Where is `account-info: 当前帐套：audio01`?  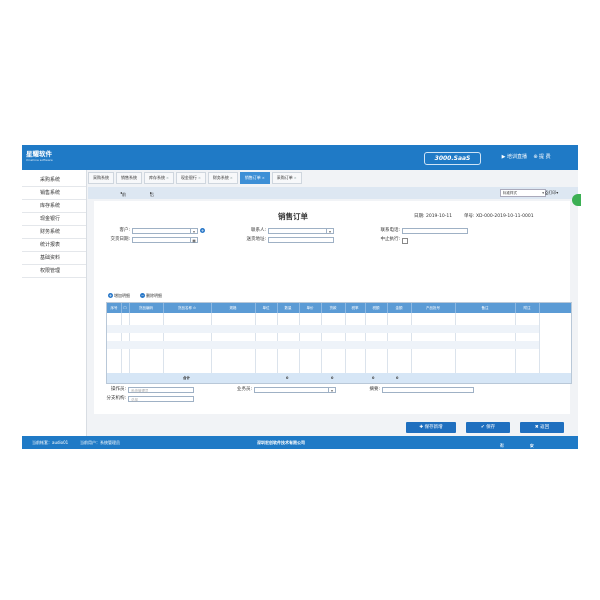 account-info: 当前帐套：audio01 is located at coordinates (50, 442).